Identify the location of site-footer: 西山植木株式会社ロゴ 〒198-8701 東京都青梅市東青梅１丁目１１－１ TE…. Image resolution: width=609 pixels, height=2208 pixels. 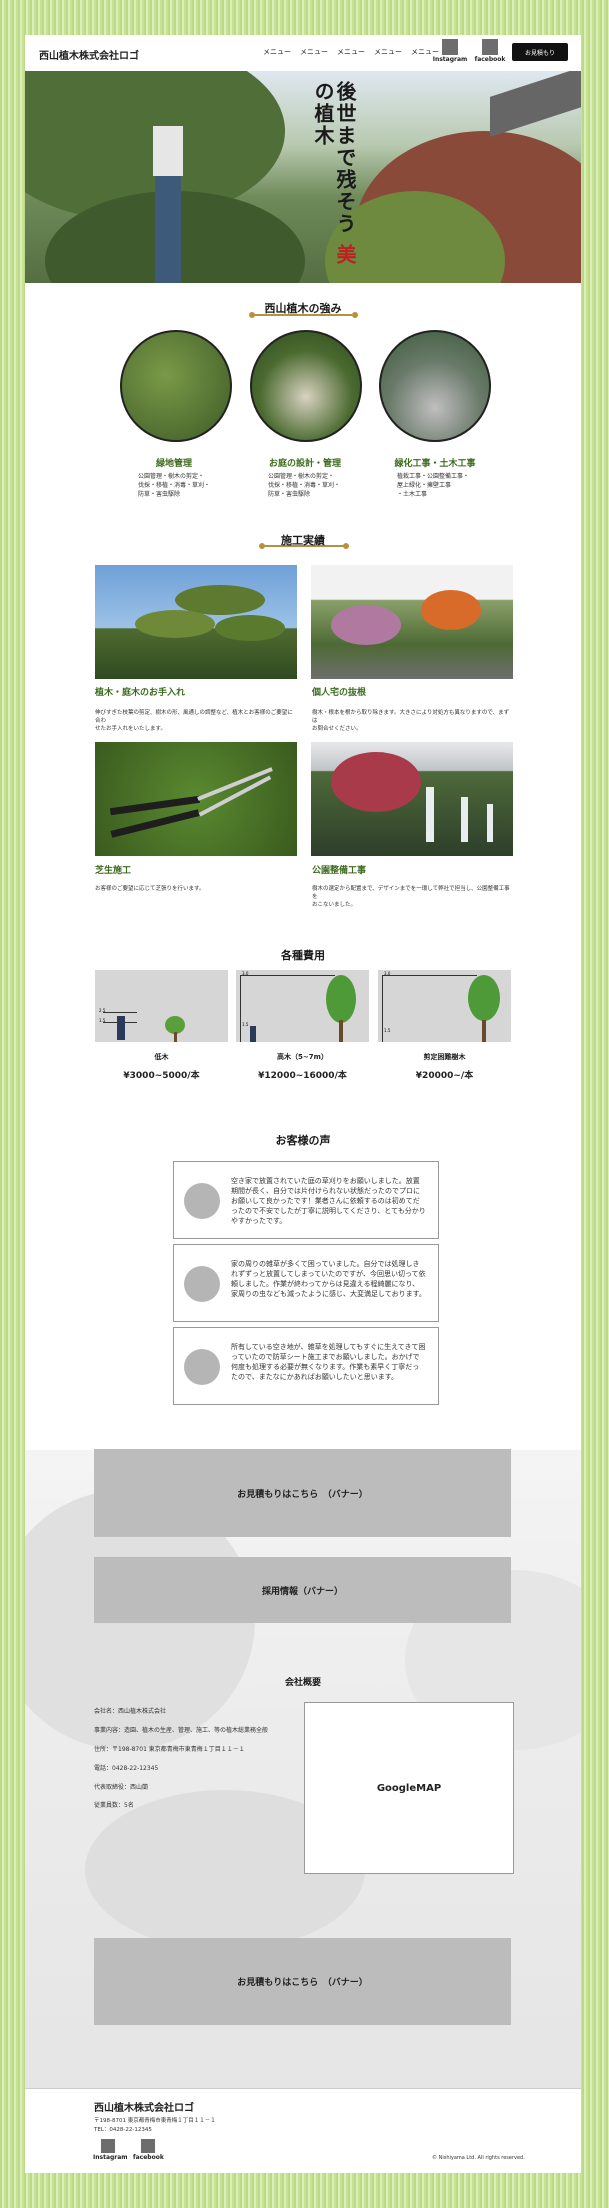
(303, 2130).